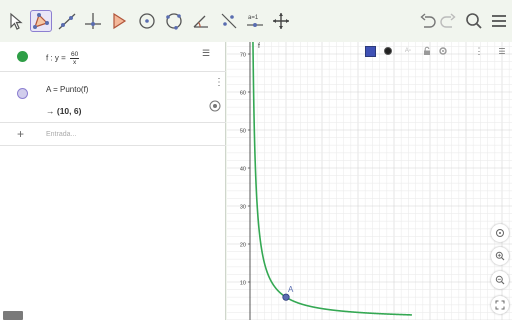 The width and height of the screenshot is (512, 320). I want to click on more-options-icon: ⋮, so click(479, 51).